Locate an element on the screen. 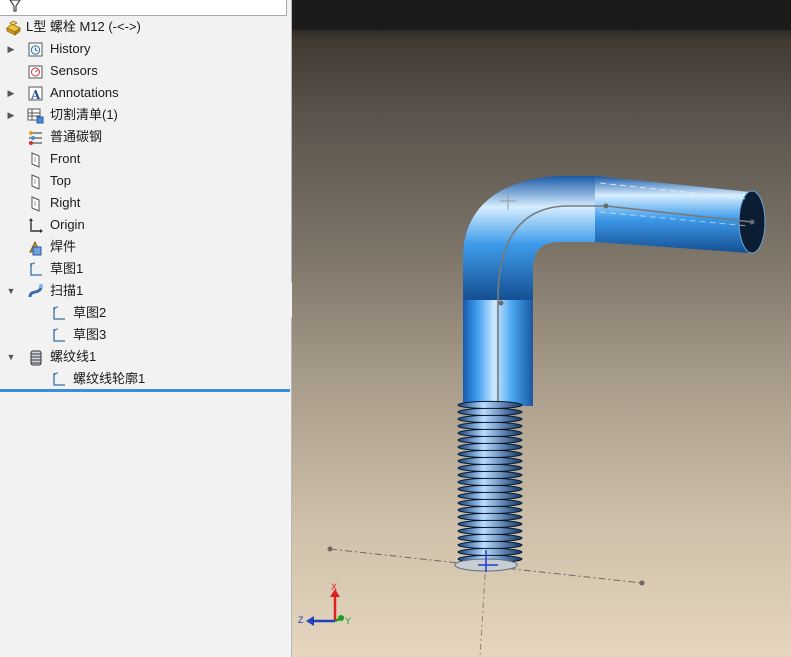 The image size is (791, 657). tree-item-label: Annotations is located at coordinates (84, 92).